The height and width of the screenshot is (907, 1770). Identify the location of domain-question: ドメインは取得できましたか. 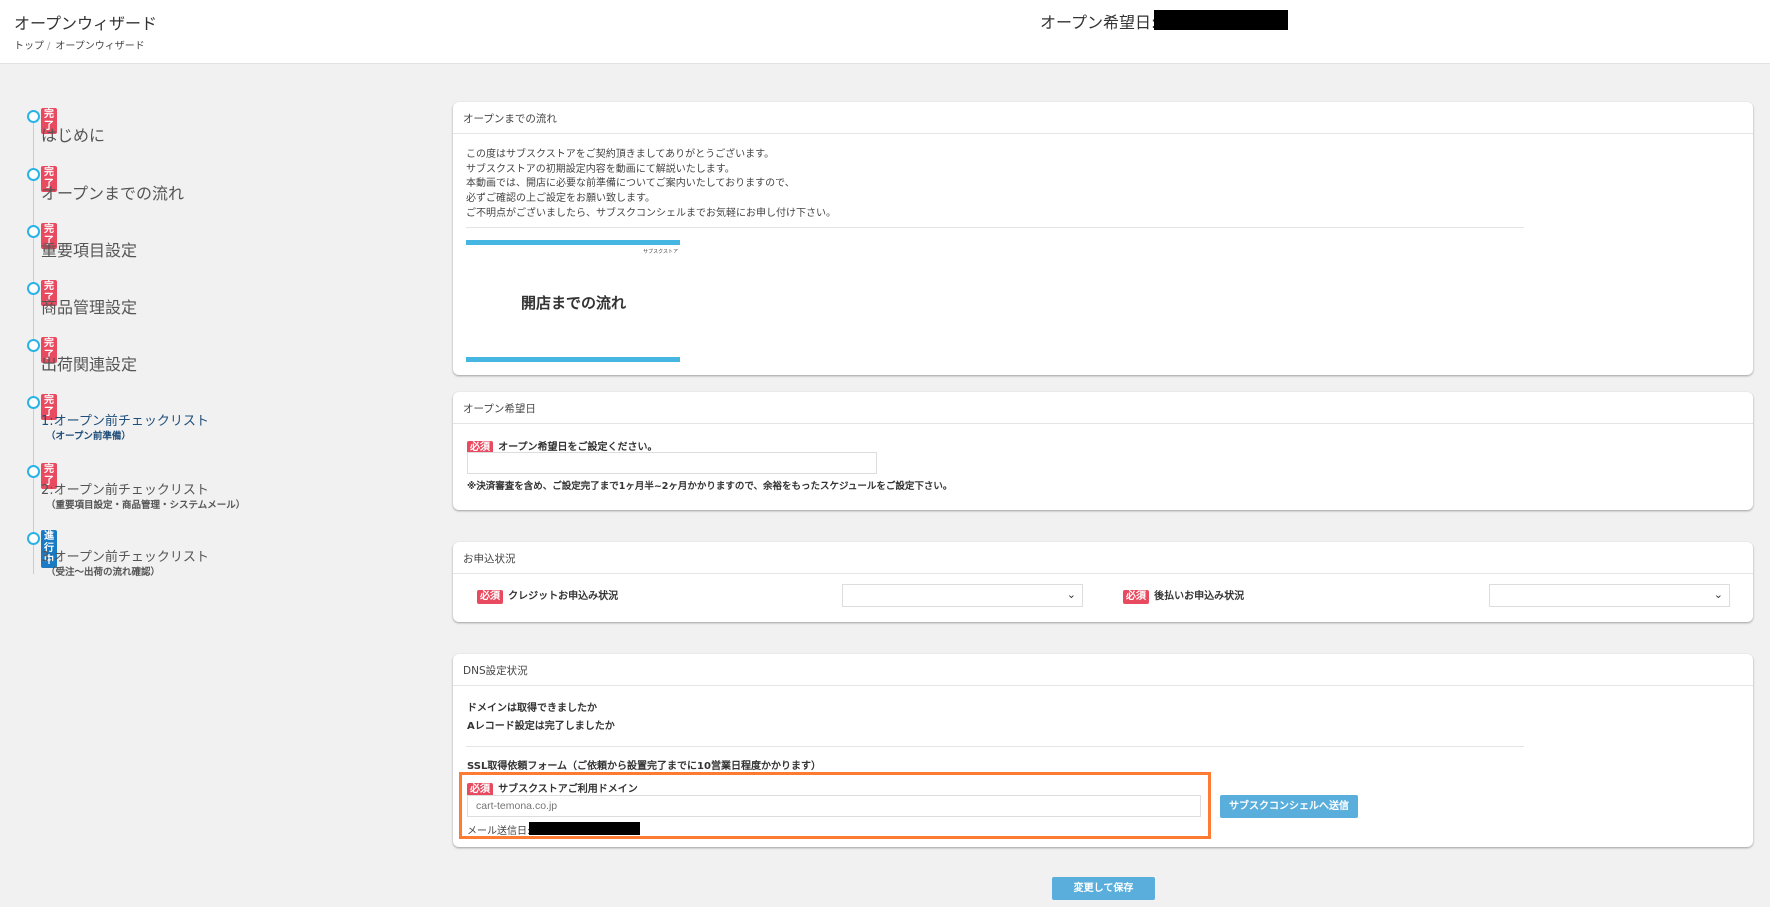
(532, 708).